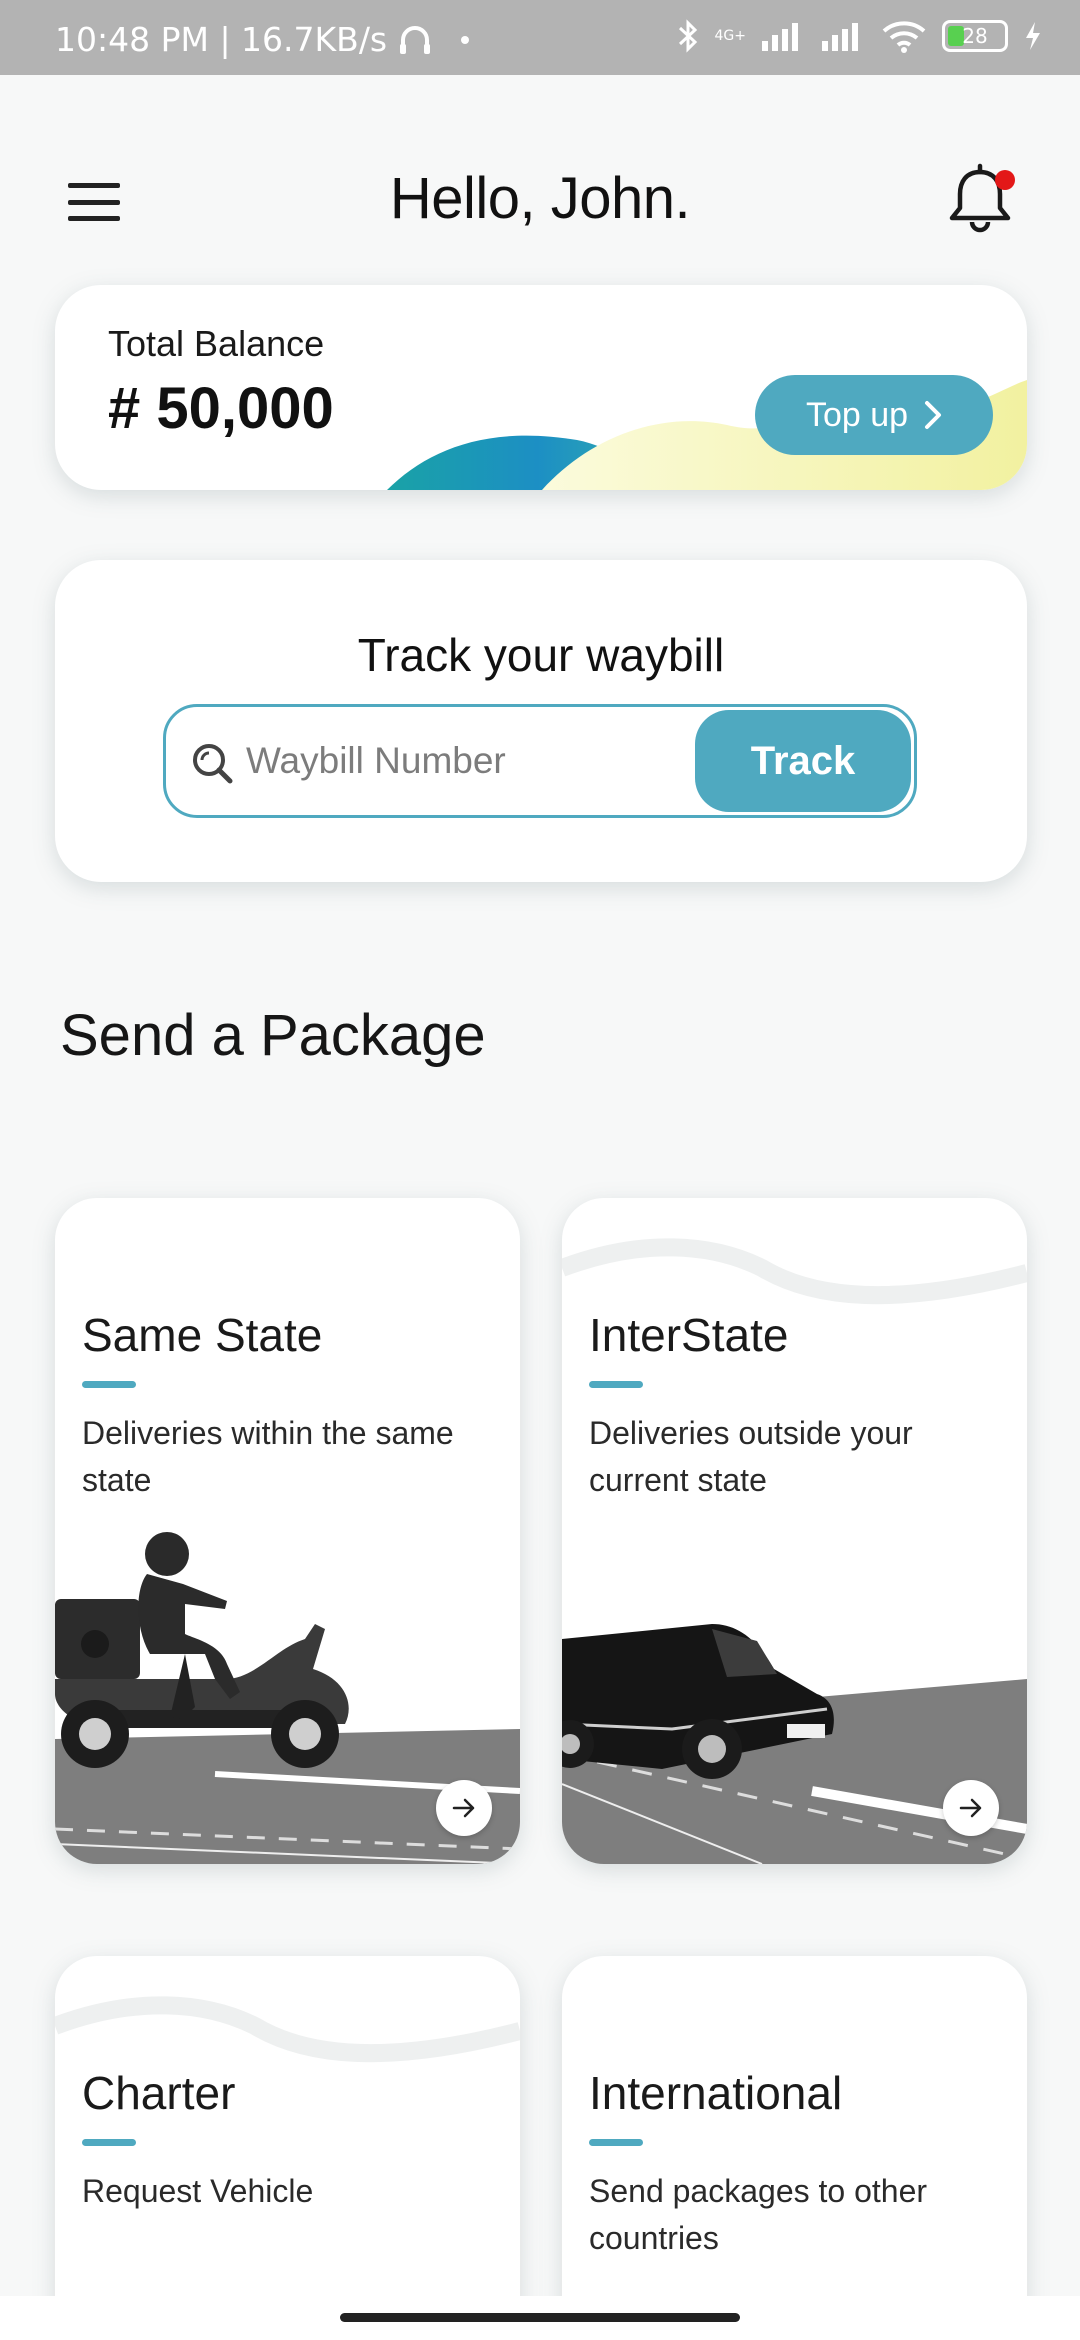 This screenshot has height=2340, width=1080. What do you see at coordinates (465, 39) in the screenshot?
I see `status-dot-icon` at bounding box center [465, 39].